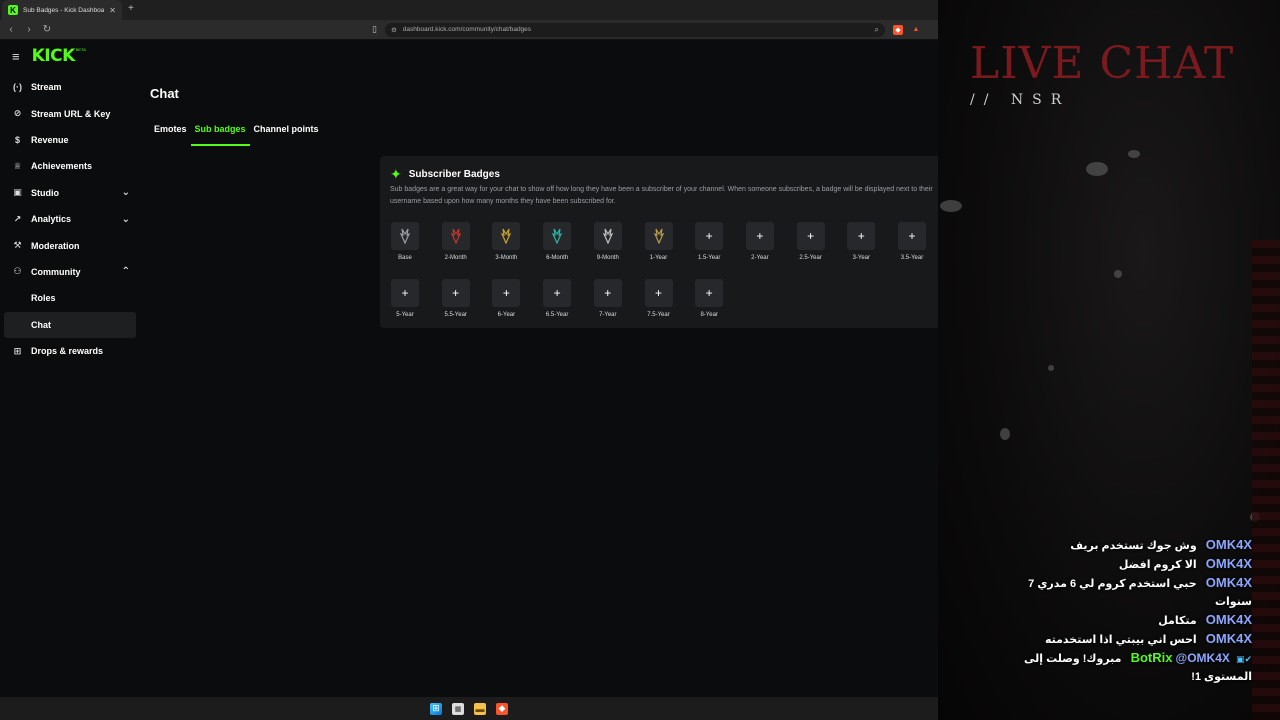 The width and height of the screenshot is (1280, 720). I want to click on badge-slot: Base, so click(405, 241).